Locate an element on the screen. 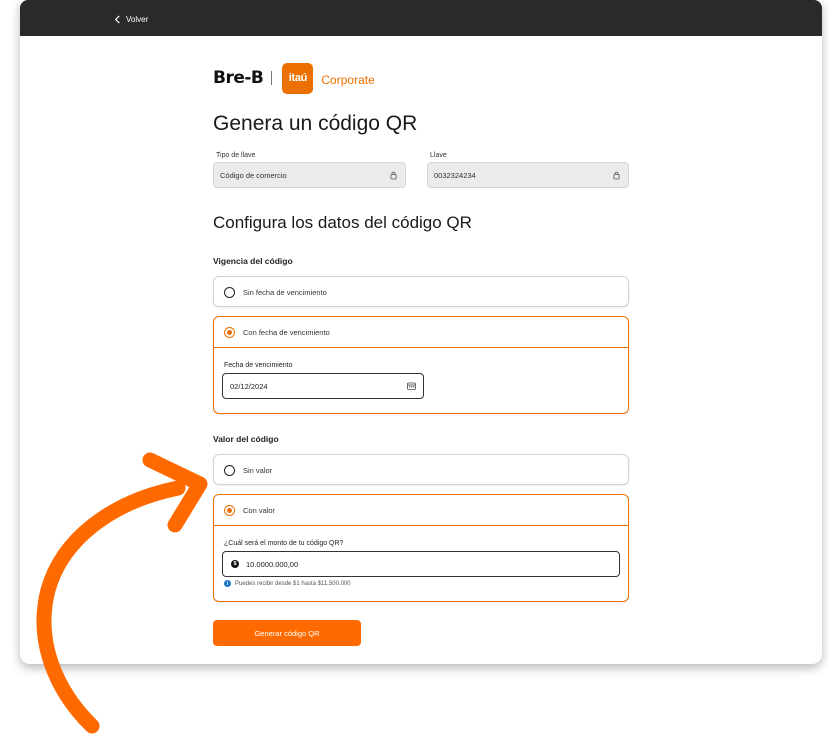 This screenshot has width=830, height=736. key-type-field: Código de comercio is located at coordinates (309, 175).